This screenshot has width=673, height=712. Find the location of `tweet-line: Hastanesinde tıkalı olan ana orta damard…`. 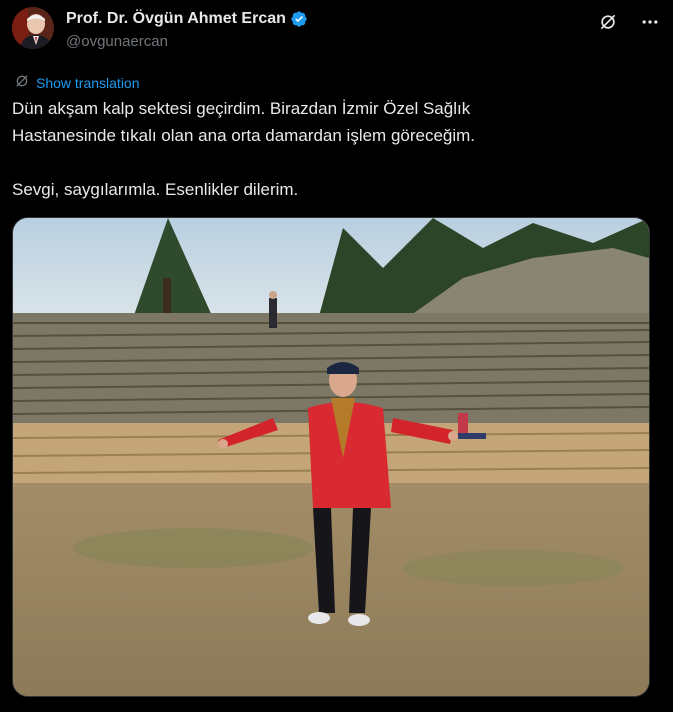

tweet-line: Hastanesinde tıkalı olan ana orta damard… is located at coordinates (244, 135).